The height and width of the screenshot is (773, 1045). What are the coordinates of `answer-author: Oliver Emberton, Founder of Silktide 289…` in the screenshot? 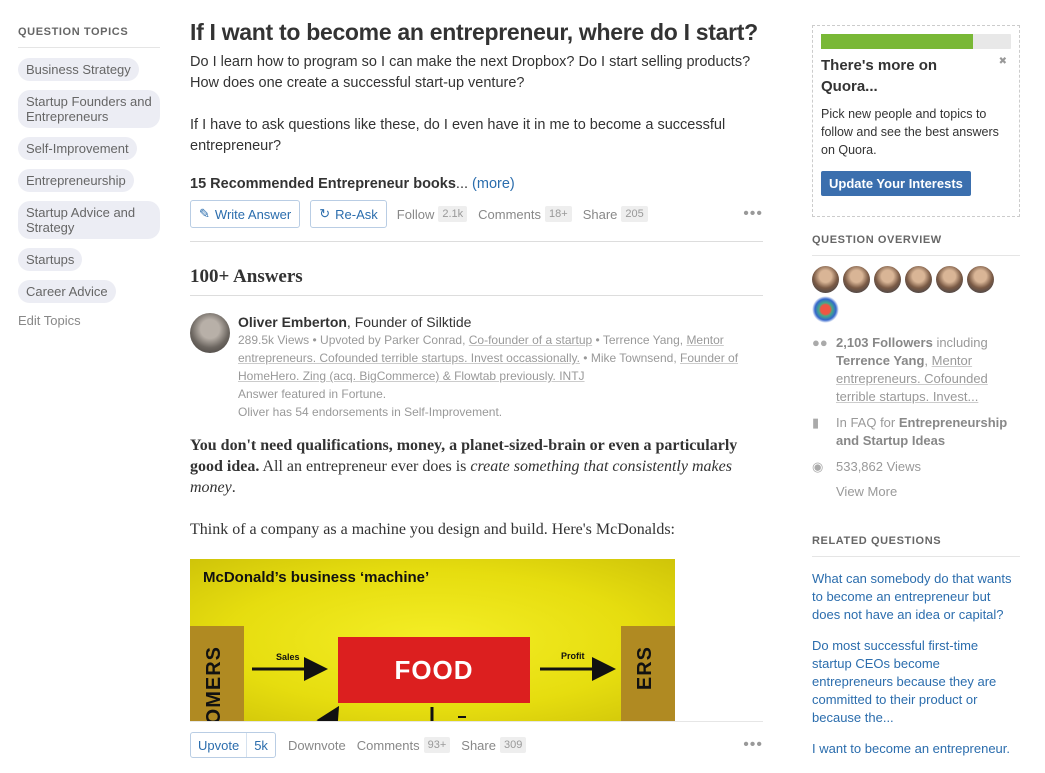 It's located at (476, 367).